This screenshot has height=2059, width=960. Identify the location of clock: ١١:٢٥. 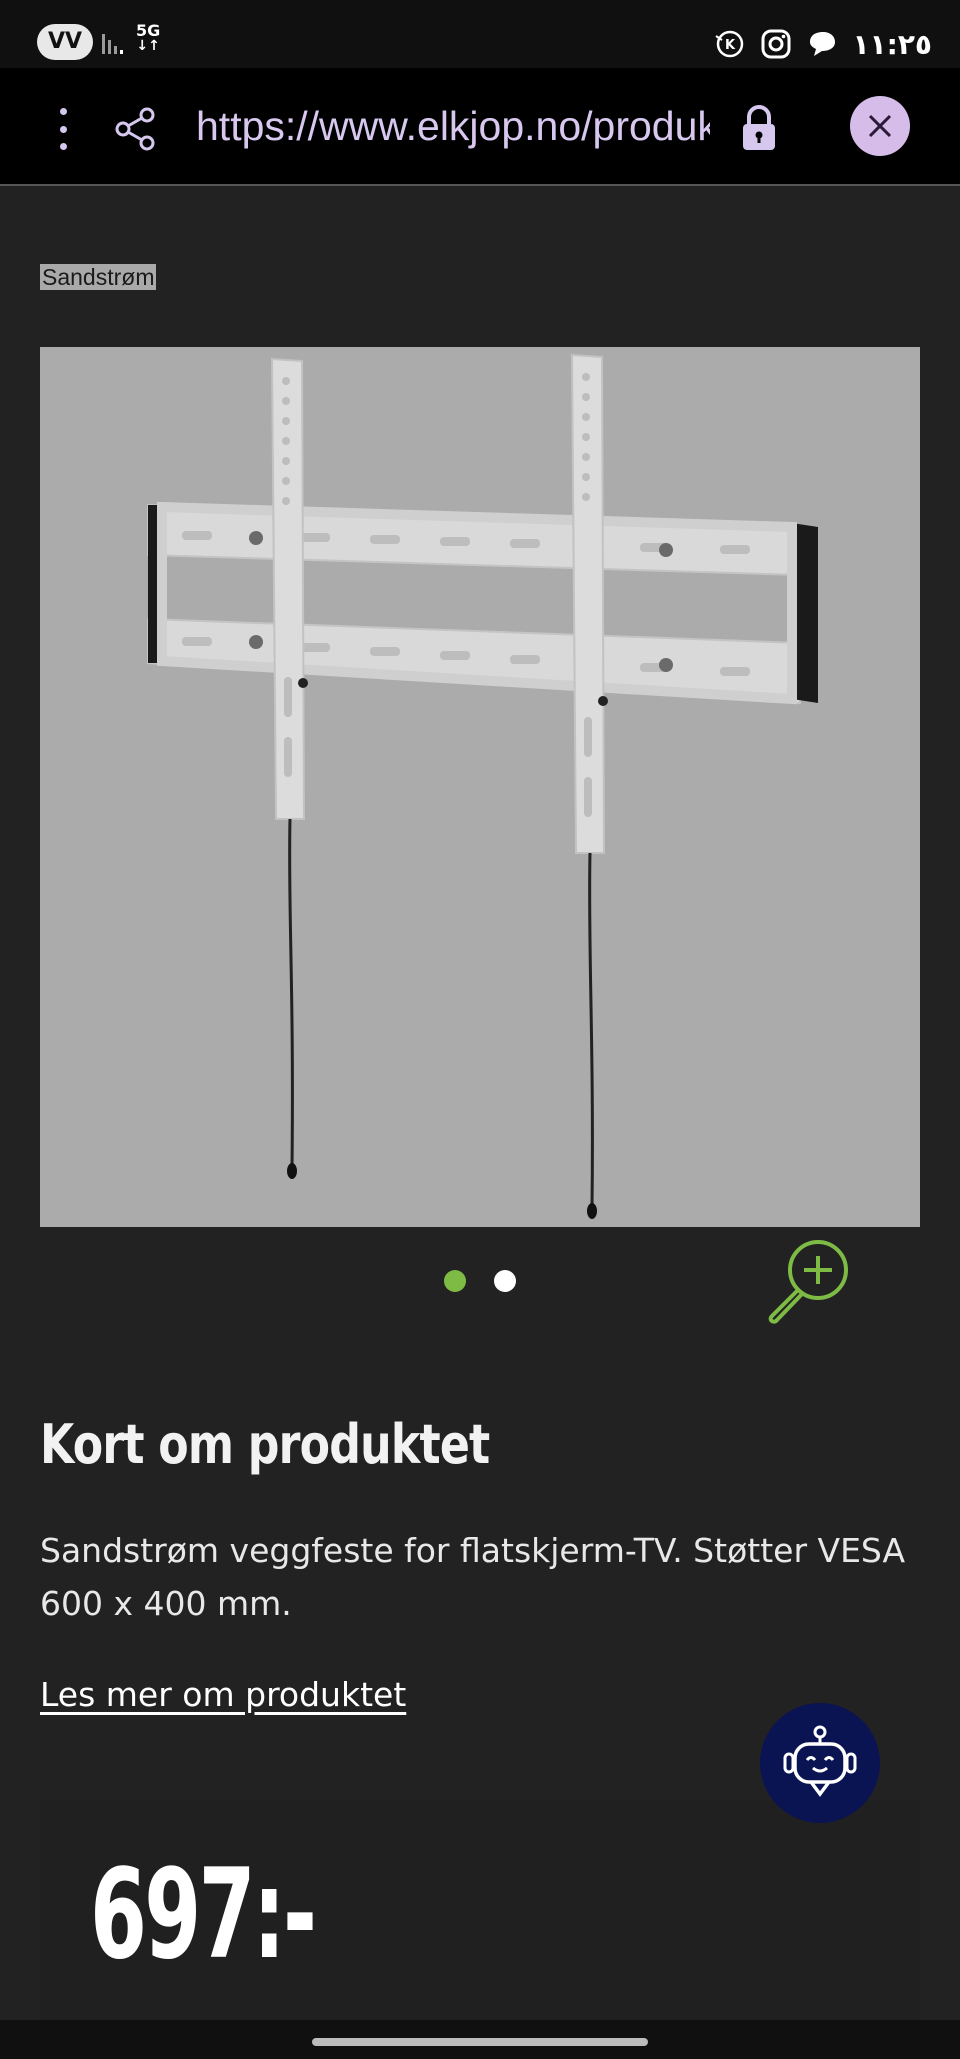
(892, 44).